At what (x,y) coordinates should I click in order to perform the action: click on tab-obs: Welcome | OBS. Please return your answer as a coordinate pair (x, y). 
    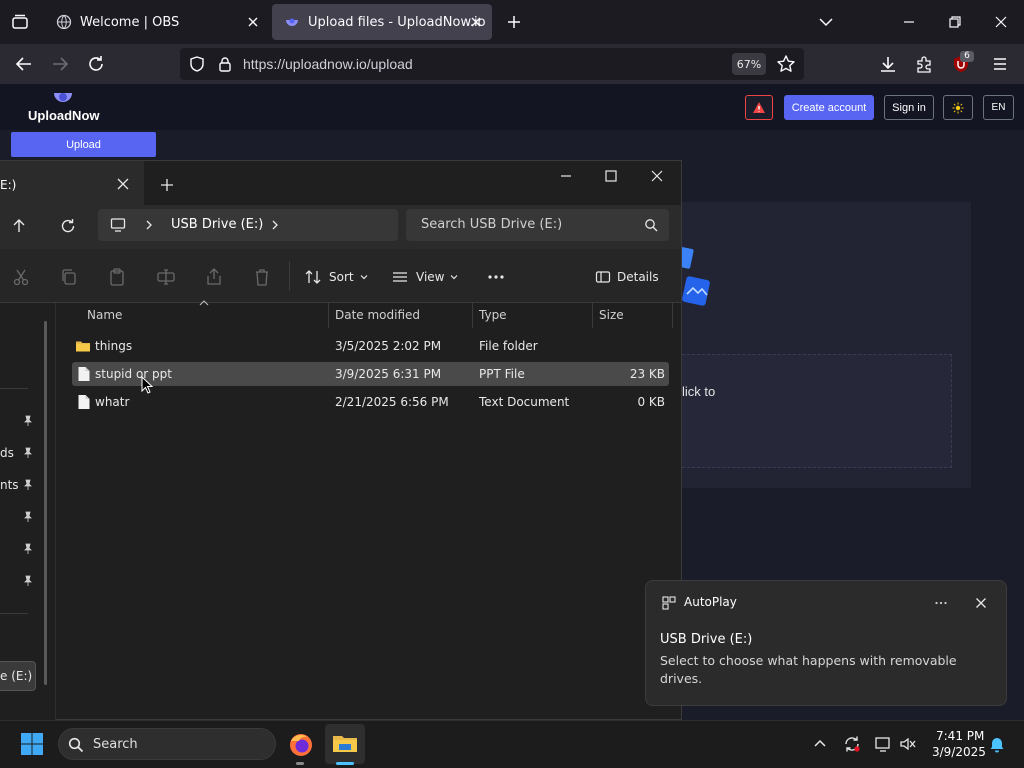
    Looking at the image, I should click on (156, 22).